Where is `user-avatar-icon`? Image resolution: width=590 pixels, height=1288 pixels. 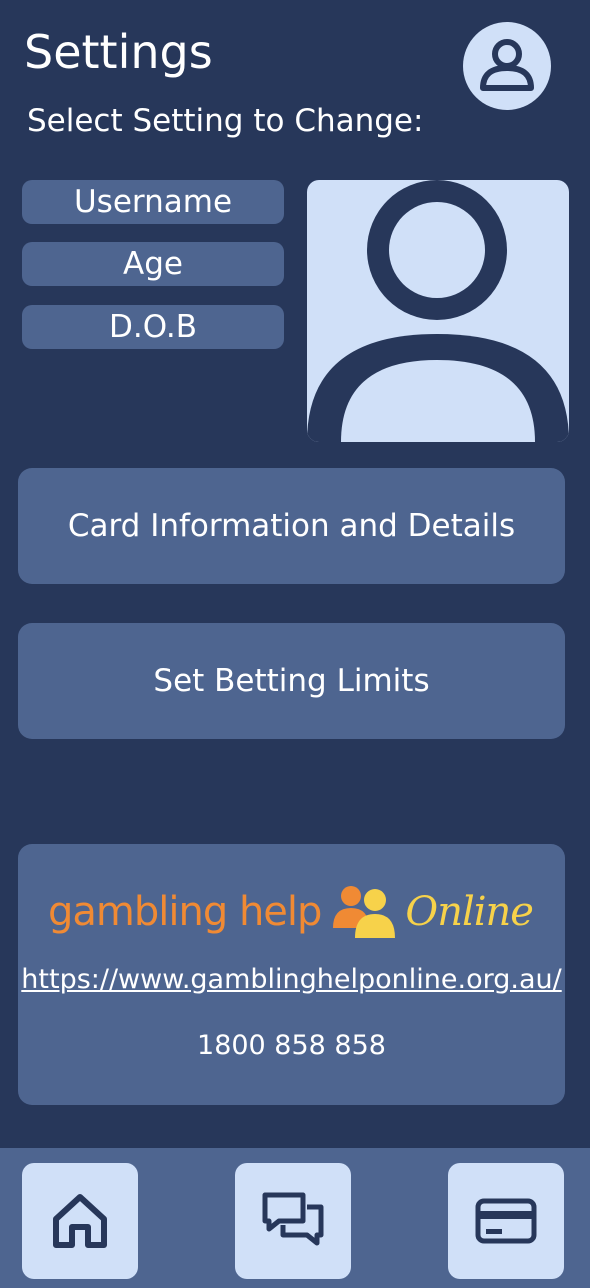 user-avatar-icon is located at coordinates (438, 311).